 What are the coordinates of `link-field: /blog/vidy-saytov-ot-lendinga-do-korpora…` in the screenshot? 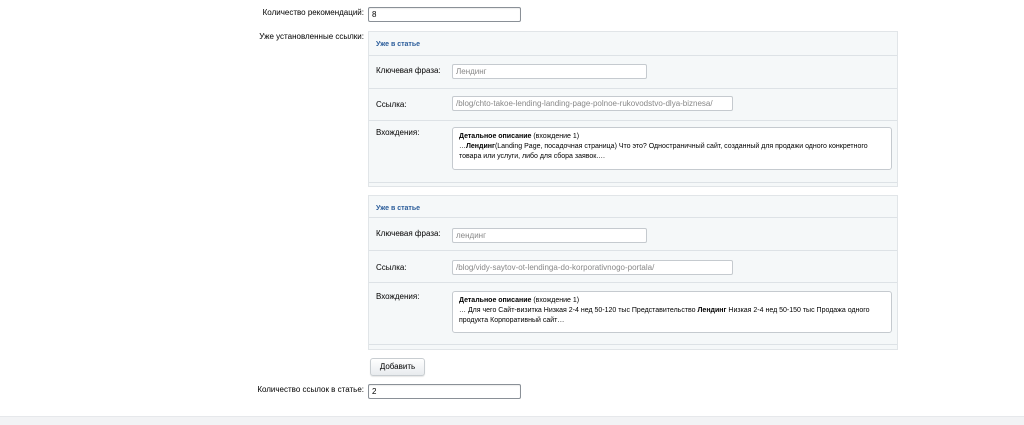 It's located at (592, 267).